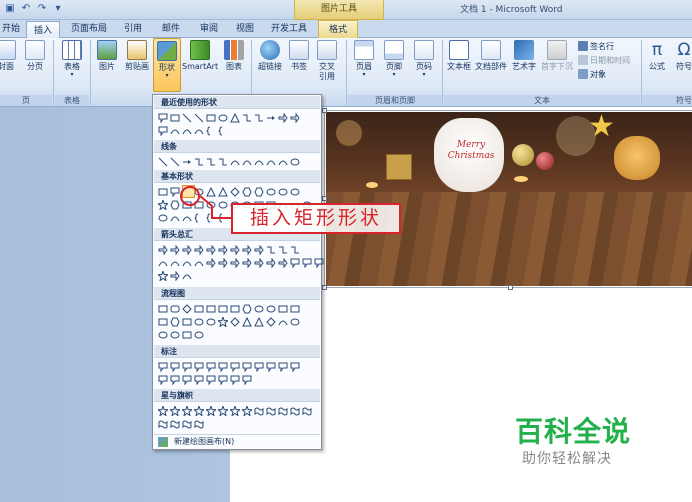 The height and width of the screenshot is (502, 692). Describe the element at coordinates (338, 29) in the screenshot. I see `tab-format: 格式` at that location.